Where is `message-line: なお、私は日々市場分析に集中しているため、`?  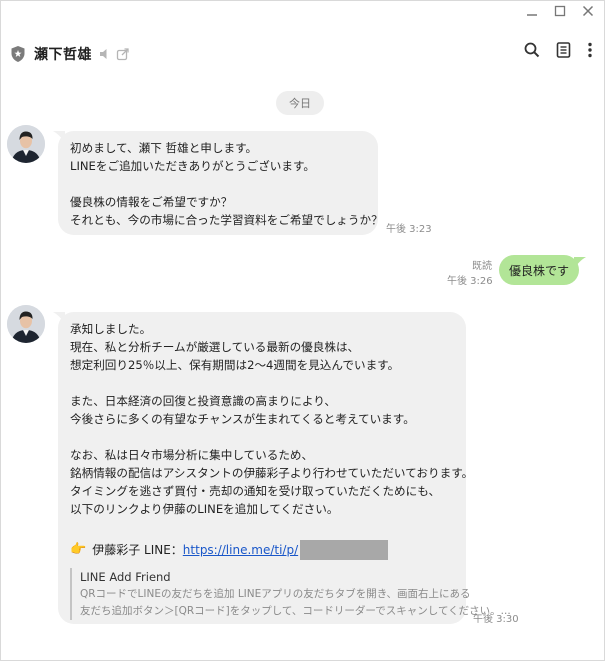
message-line: なお、私は日々市場分析に集中しているため、 is located at coordinates (192, 455).